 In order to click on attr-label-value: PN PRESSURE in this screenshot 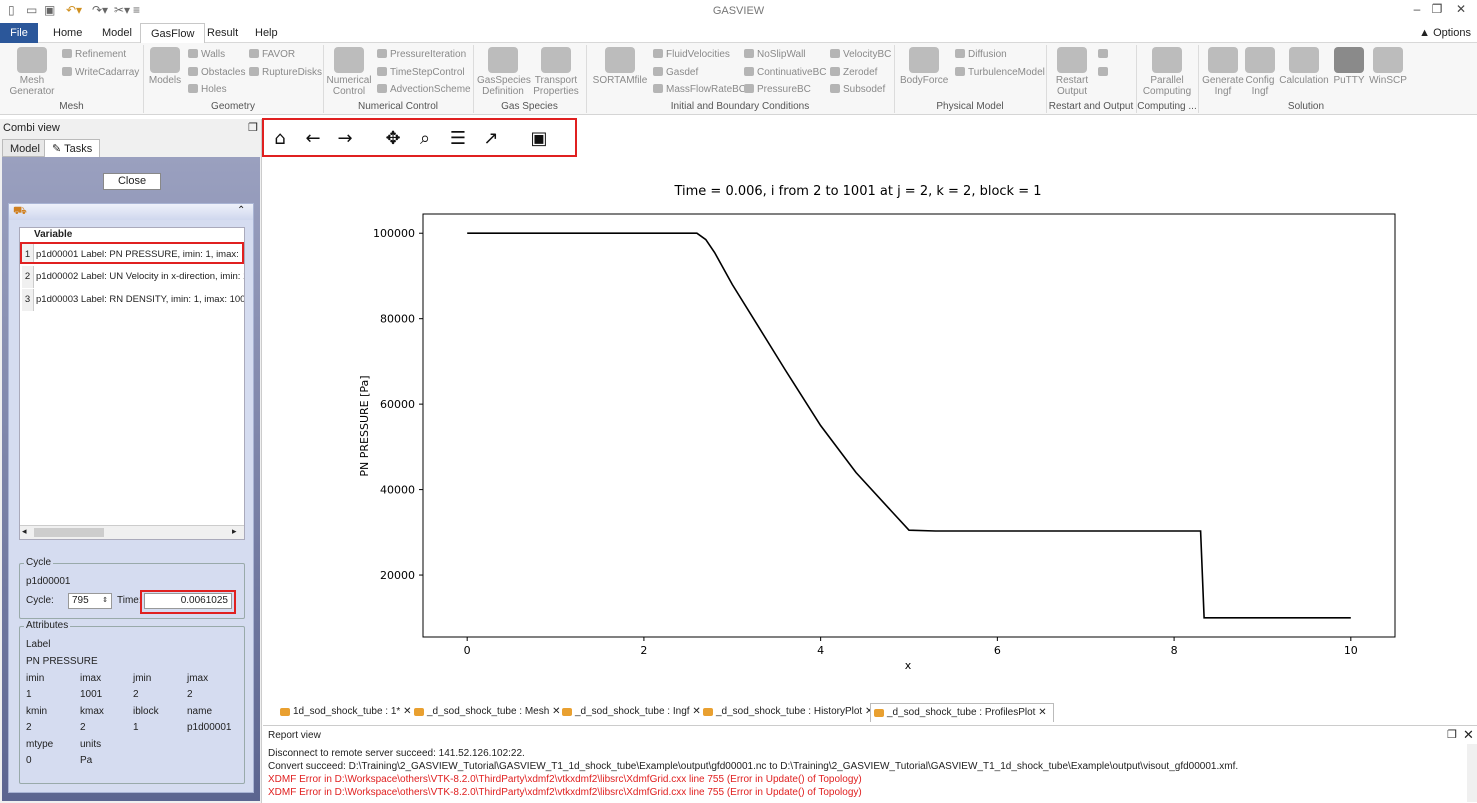, I will do `click(62, 661)`.